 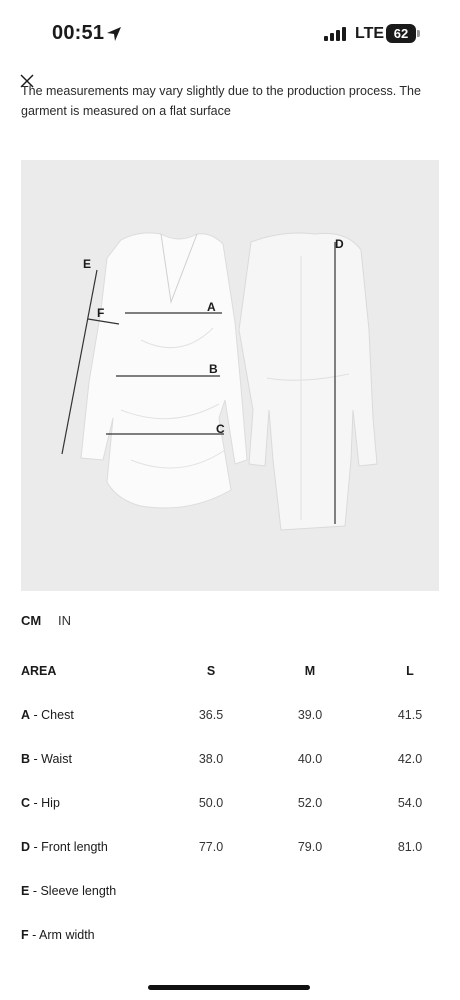 I want to click on label-a: A, so click(x=211, y=307).